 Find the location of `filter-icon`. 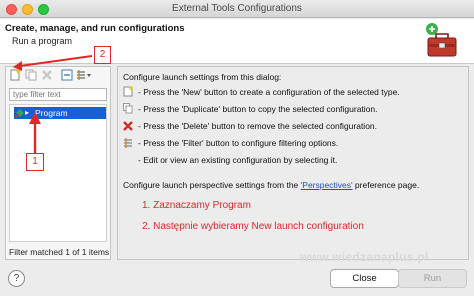

filter-icon is located at coordinates (128, 143).